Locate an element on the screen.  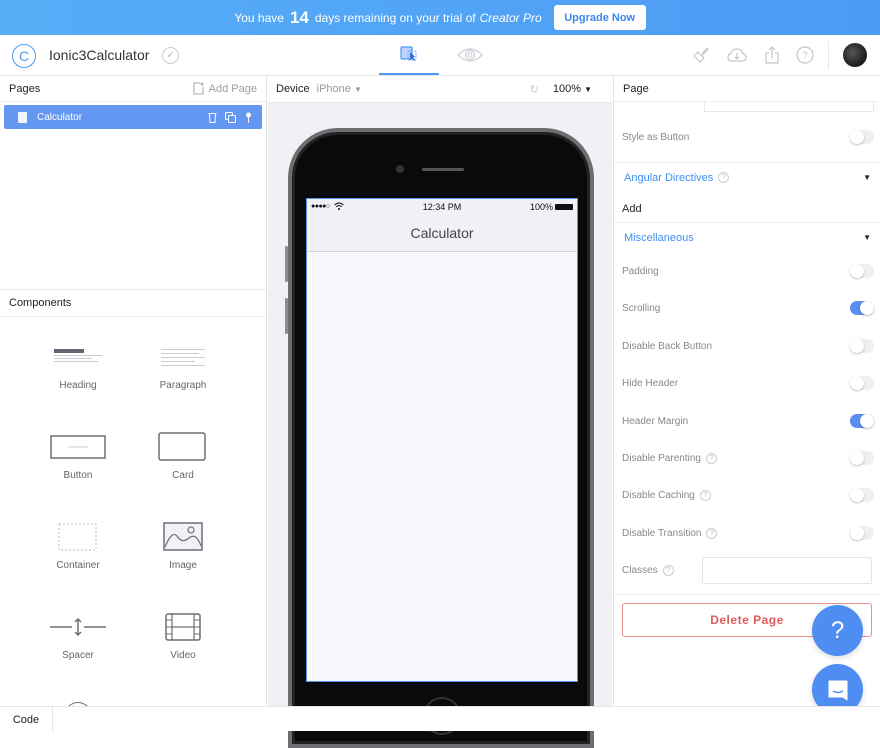
header-margin-toggle is located at coordinates (862, 421).